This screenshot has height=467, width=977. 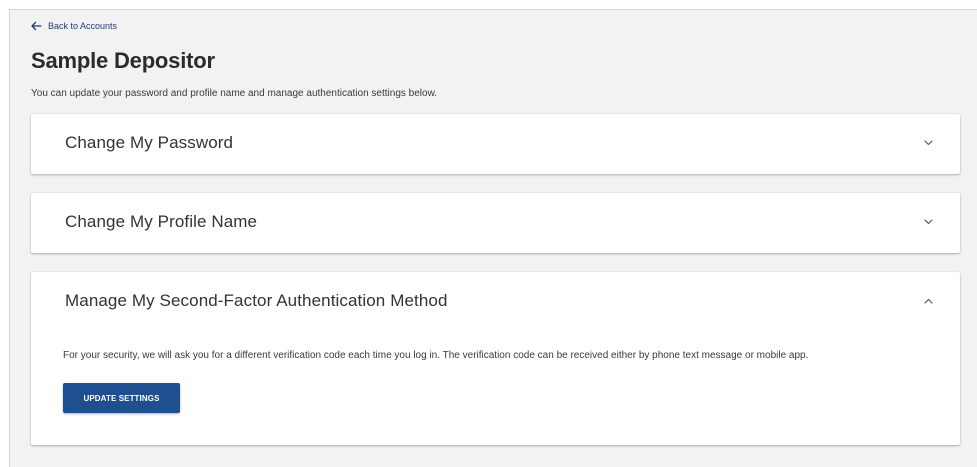 I want to click on change-password-header: Change My Password, so click(x=495, y=144).